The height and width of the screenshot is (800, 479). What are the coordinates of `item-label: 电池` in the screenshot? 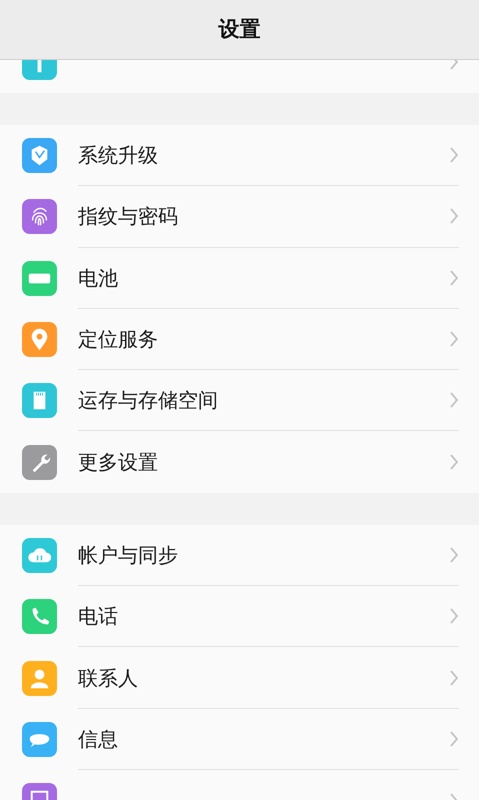 It's located at (98, 278).